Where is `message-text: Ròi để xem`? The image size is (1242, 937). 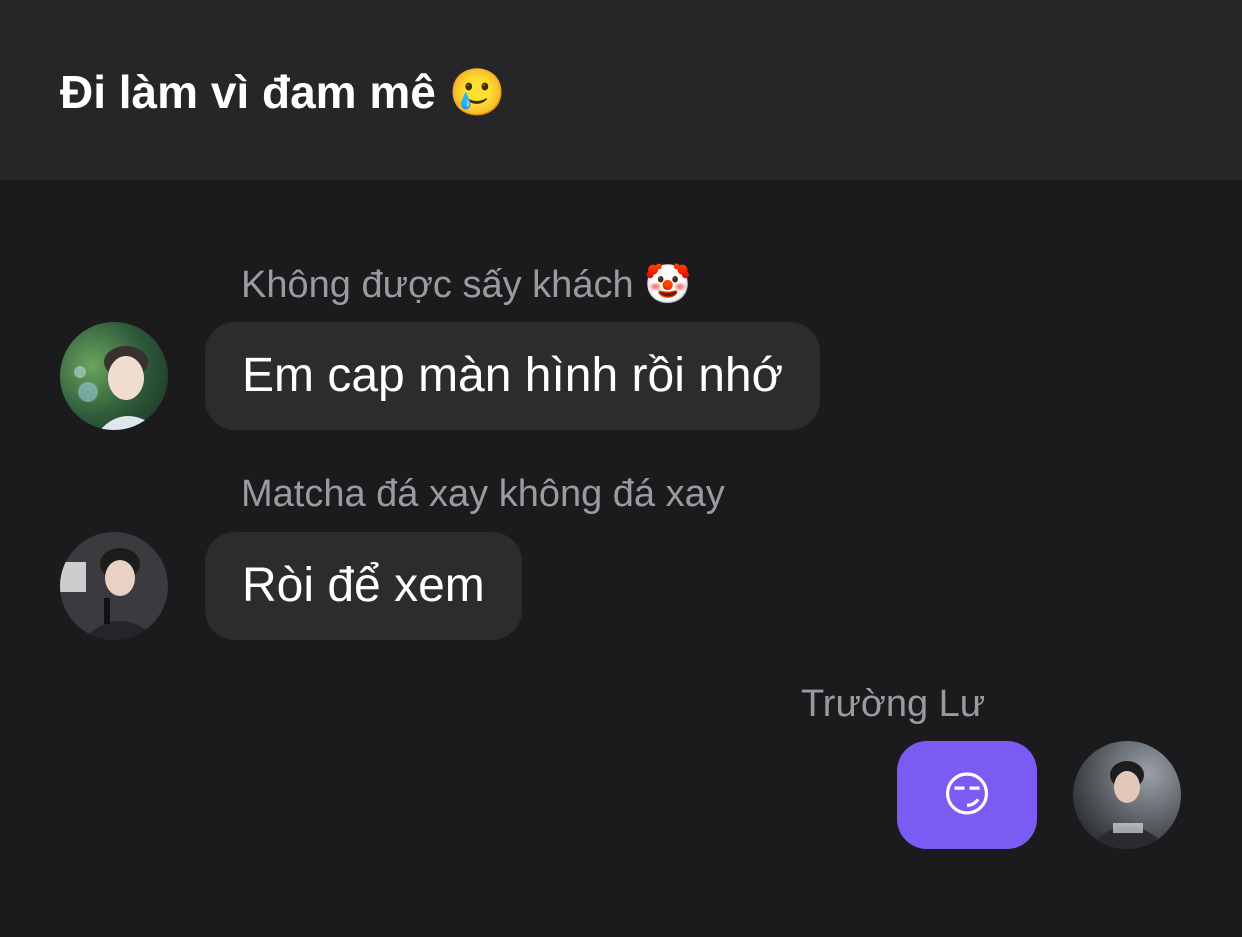
message-text: Ròi để xem is located at coordinates (363, 585).